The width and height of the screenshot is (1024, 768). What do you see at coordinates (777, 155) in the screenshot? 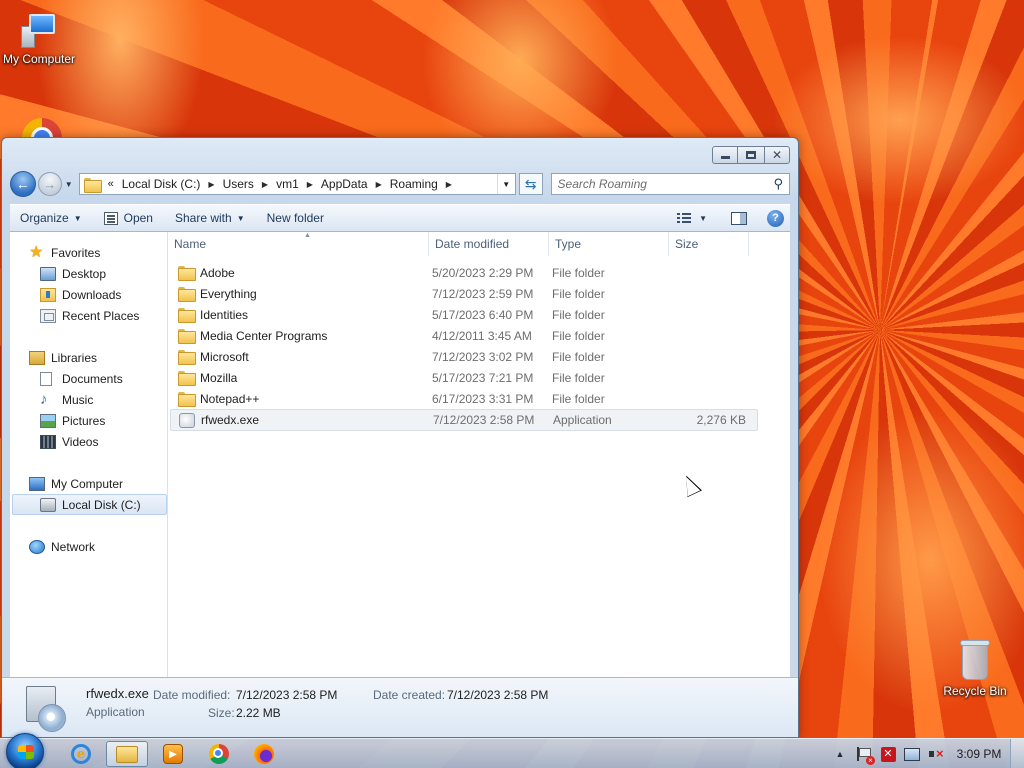
I see `close-button: ✕` at bounding box center [777, 155].